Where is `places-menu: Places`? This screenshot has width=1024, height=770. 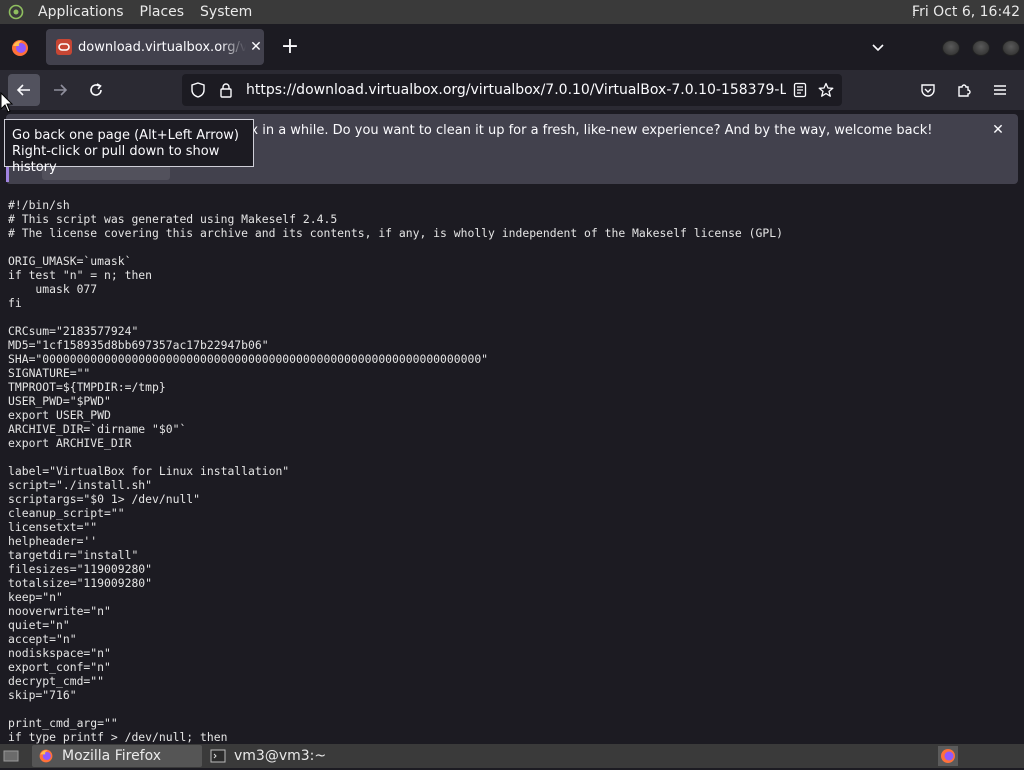
places-menu: Places is located at coordinates (162, 12).